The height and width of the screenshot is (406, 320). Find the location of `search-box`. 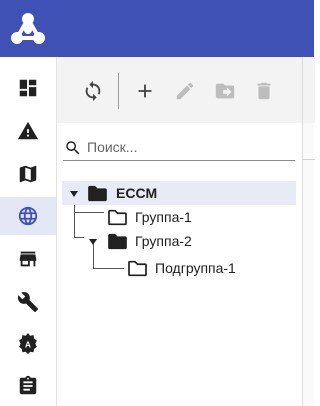

search-box is located at coordinates (179, 147).